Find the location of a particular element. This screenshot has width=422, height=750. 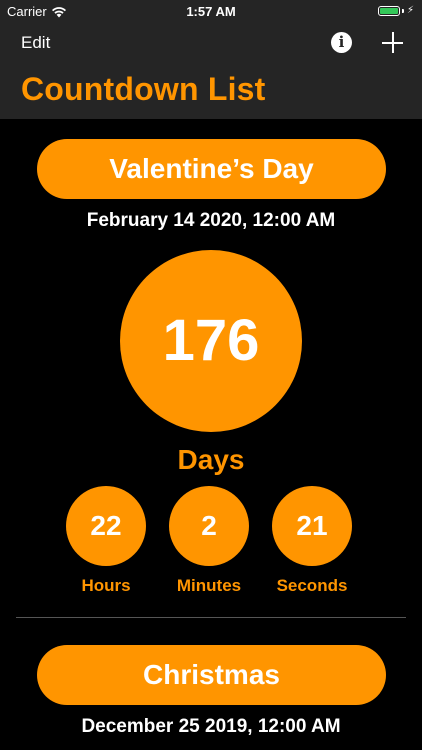

event-divider is located at coordinates (211, 617).